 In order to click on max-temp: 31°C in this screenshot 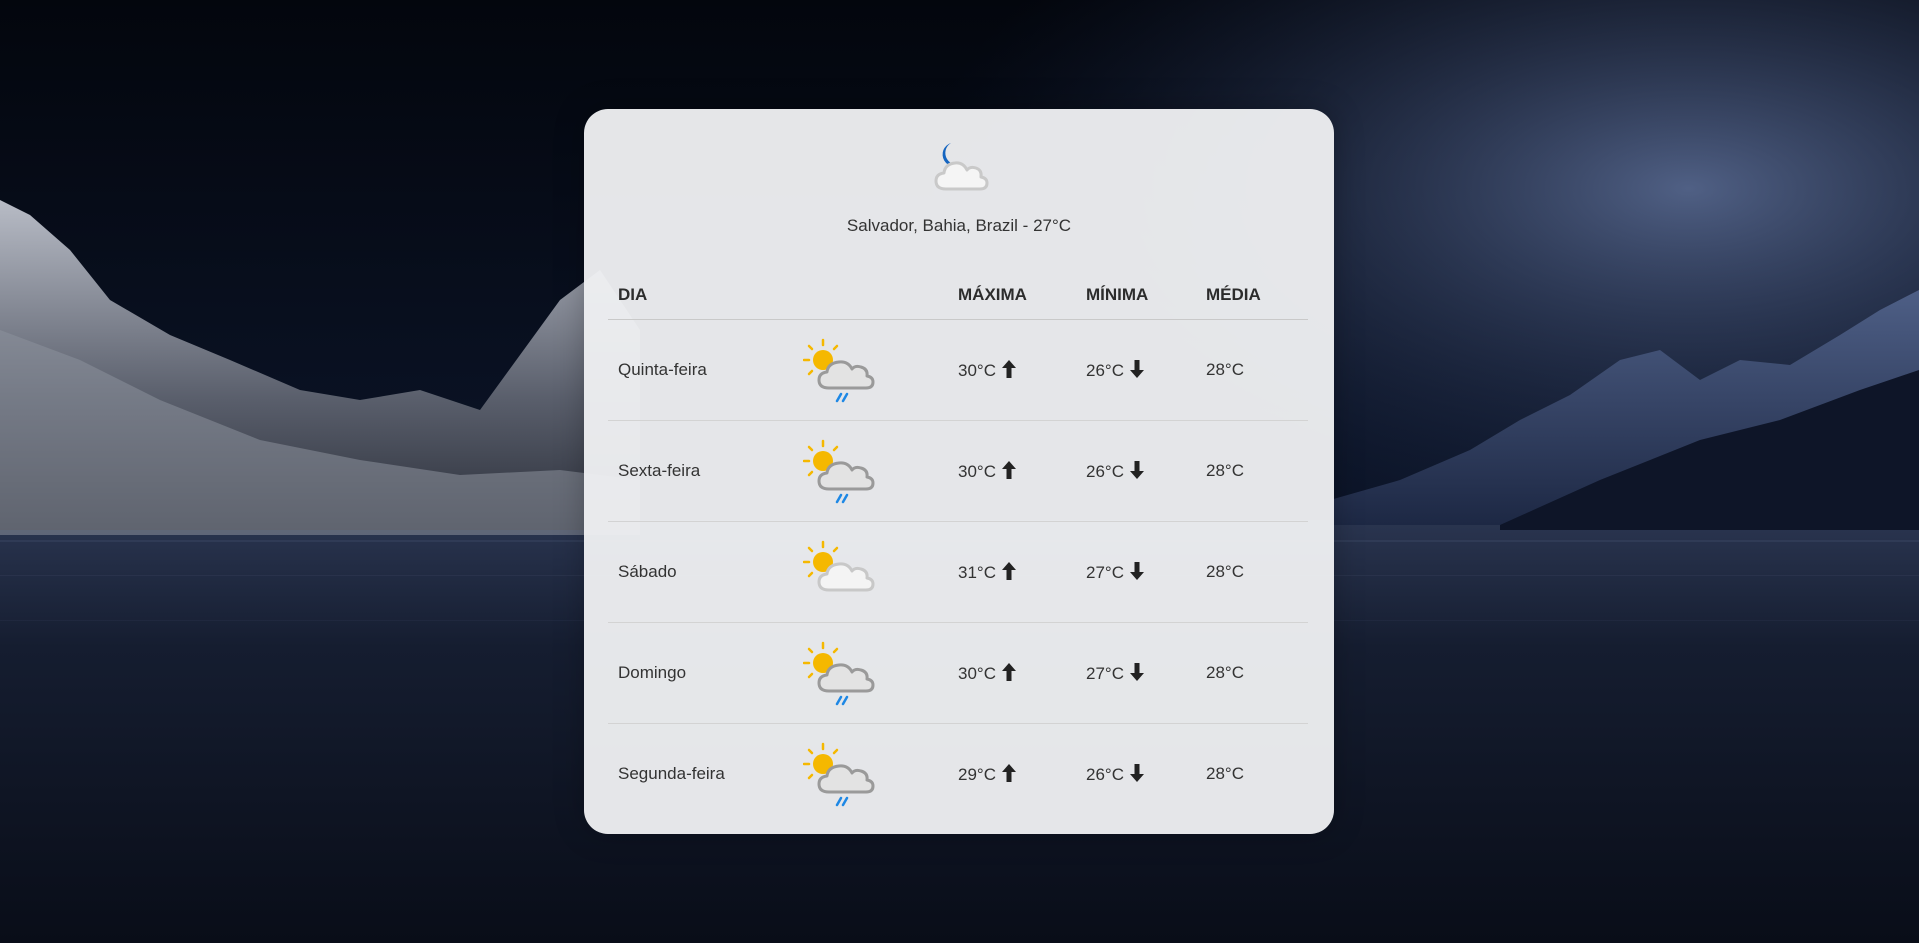, I will do `click(987, 572)`.